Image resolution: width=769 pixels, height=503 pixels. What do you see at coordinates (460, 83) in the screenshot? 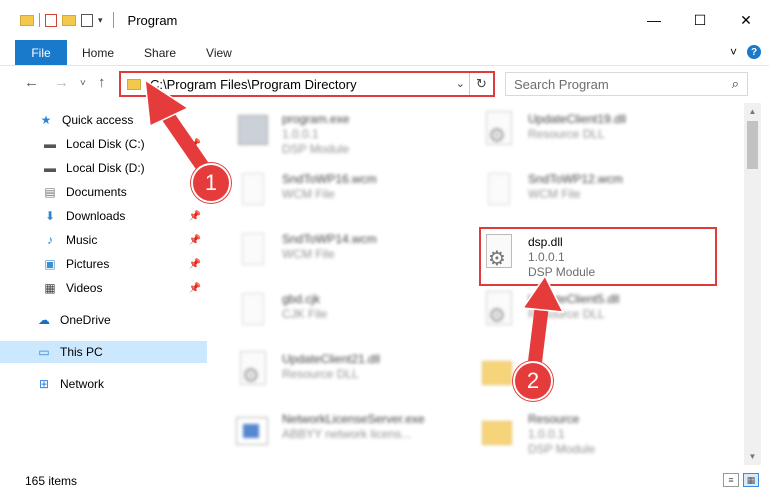
I see `address-dropdown-chevron-icon: ⌄` at bounding box center [460, 83].